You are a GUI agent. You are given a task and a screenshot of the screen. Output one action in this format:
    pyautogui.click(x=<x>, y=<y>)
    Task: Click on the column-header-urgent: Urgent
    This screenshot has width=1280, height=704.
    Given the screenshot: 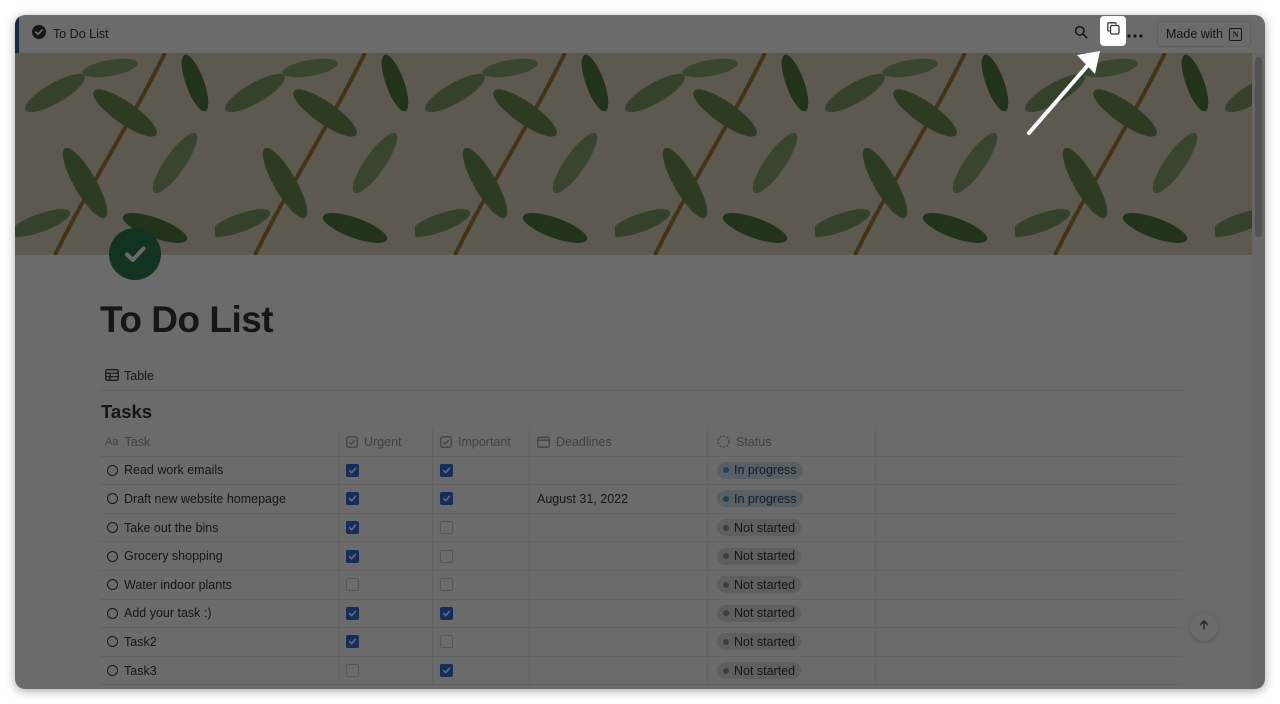 What is the action you would take?
    pyautogui.click(x=386, y=442)
    